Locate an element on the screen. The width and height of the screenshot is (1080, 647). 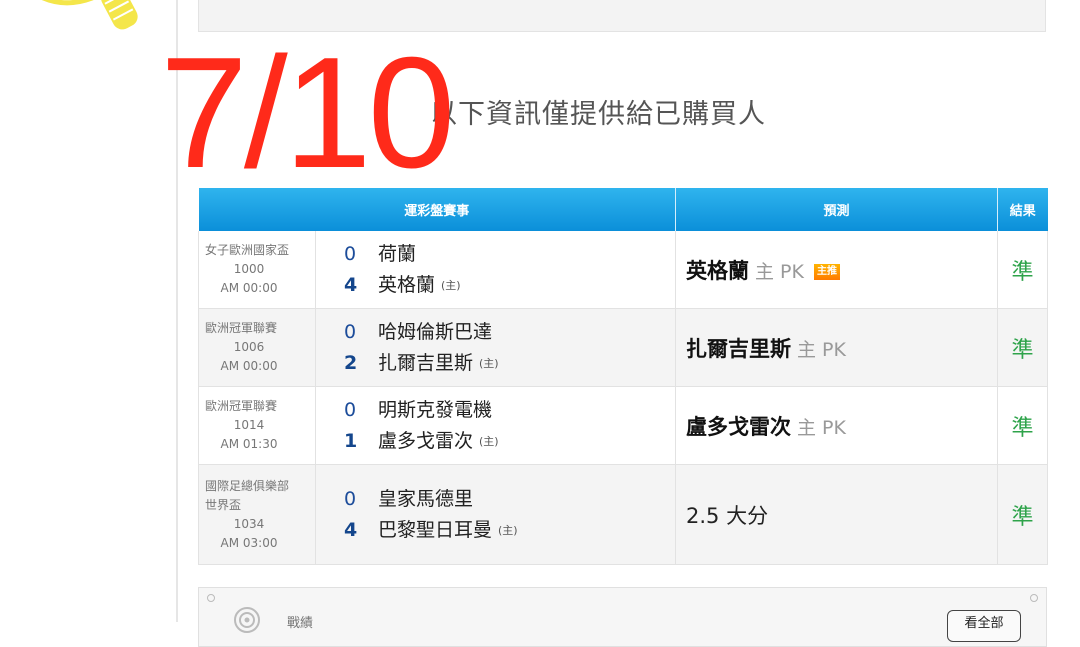
league-name: 女子歐洲國家盃 is located at coordinates (247, 250).